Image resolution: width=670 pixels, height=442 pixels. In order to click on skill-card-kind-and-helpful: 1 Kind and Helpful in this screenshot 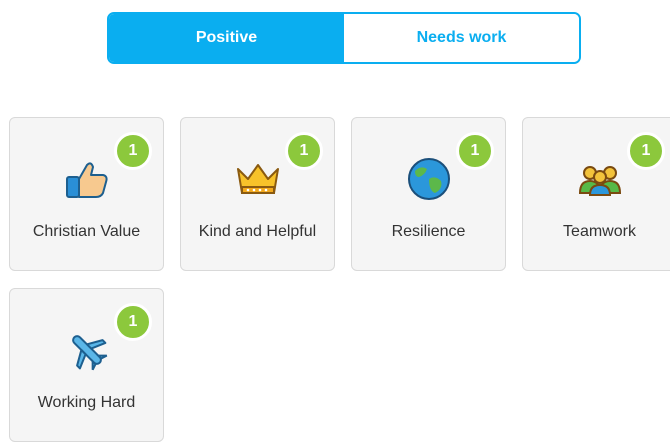, I will do `click(257, 194)`.